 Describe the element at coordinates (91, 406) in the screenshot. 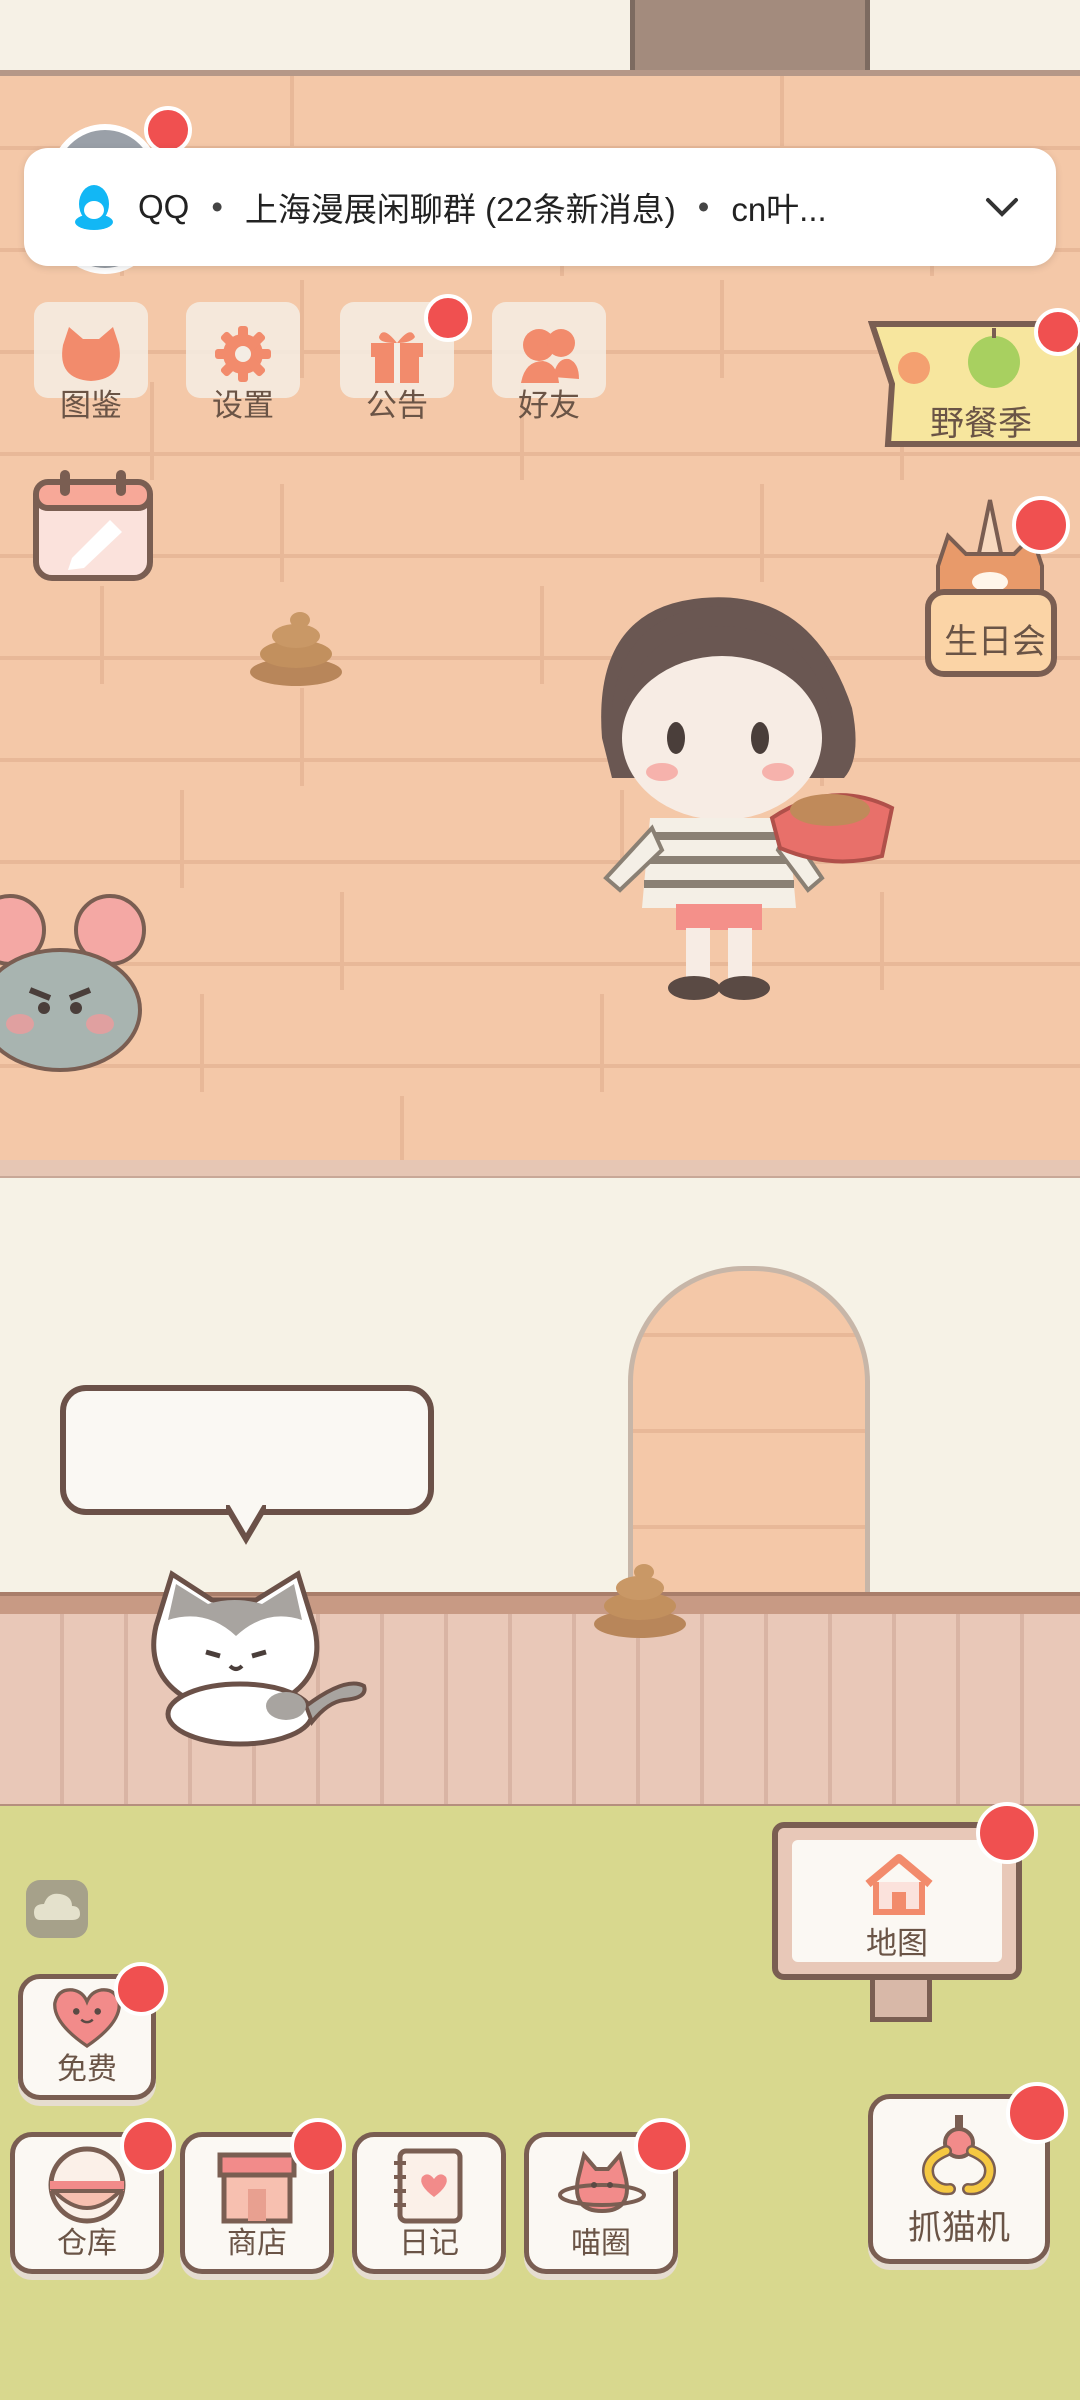

I see `catalog-label: 图鉴` at that location.